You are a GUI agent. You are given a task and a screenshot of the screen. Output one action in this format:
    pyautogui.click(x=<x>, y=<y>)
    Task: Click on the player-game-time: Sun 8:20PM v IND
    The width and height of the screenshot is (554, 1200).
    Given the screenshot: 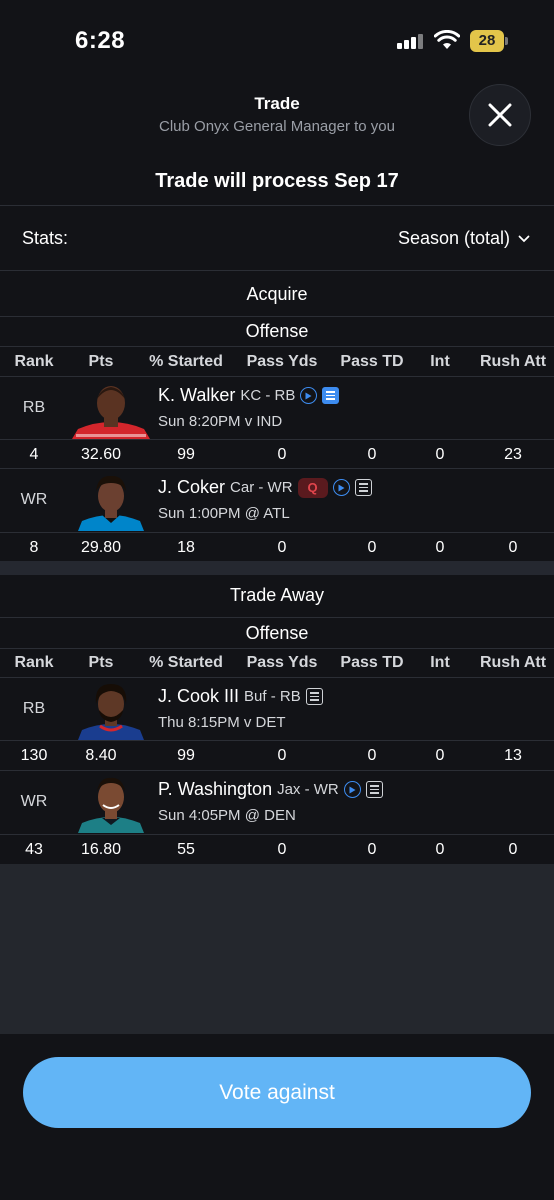 What is the action you would take?
    pyautogui.click(x=220, y=421)
    